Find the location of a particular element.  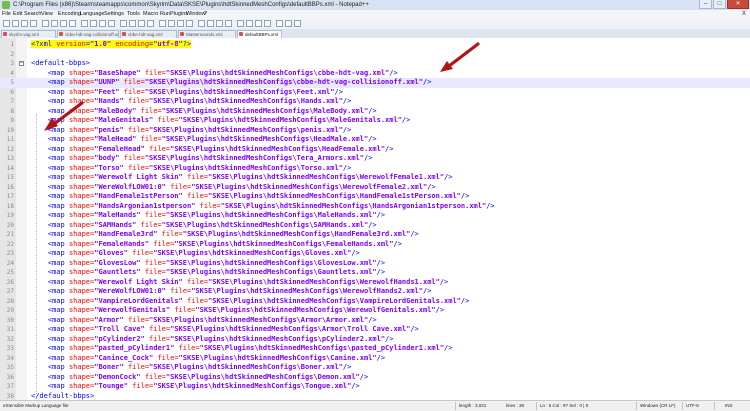

status-length: length : 3,021 is located at coordinates (473, 405).